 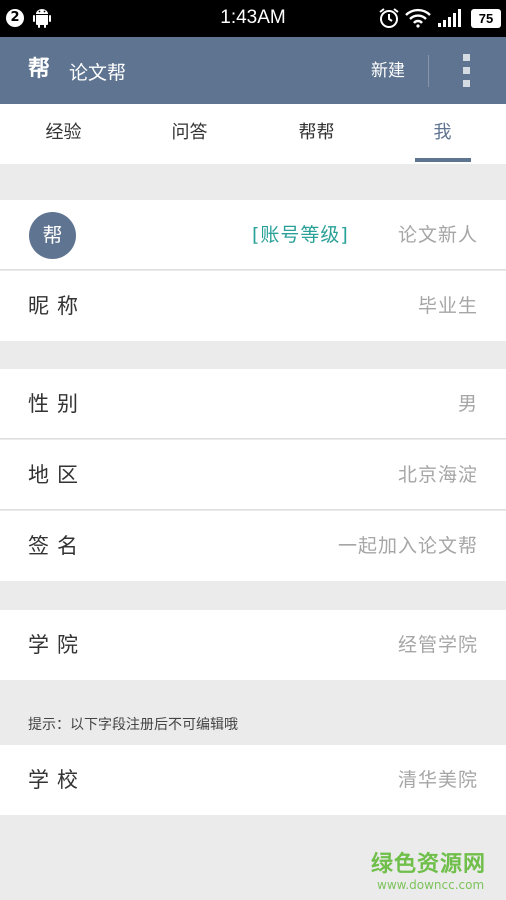 I want to click on nickname-value: 毕业生, so click(x=447, y=306).